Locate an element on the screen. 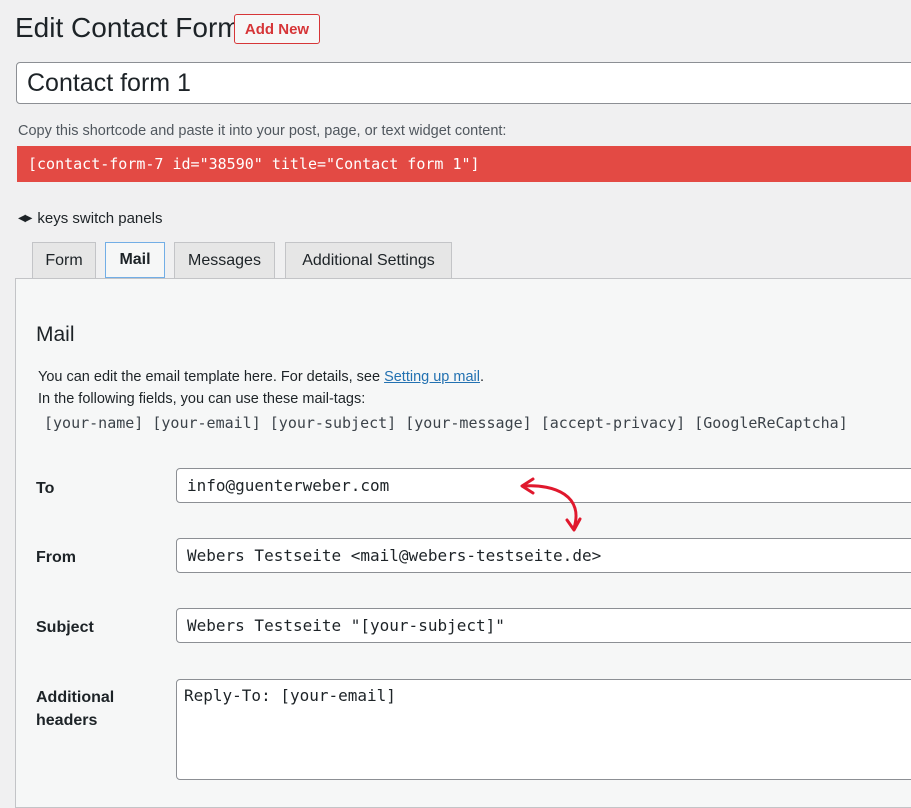 The width and height of the screenshot is (911, 808). subject-input: Webers Testseite "[your-subject]" is located at coordinates (543, 625).